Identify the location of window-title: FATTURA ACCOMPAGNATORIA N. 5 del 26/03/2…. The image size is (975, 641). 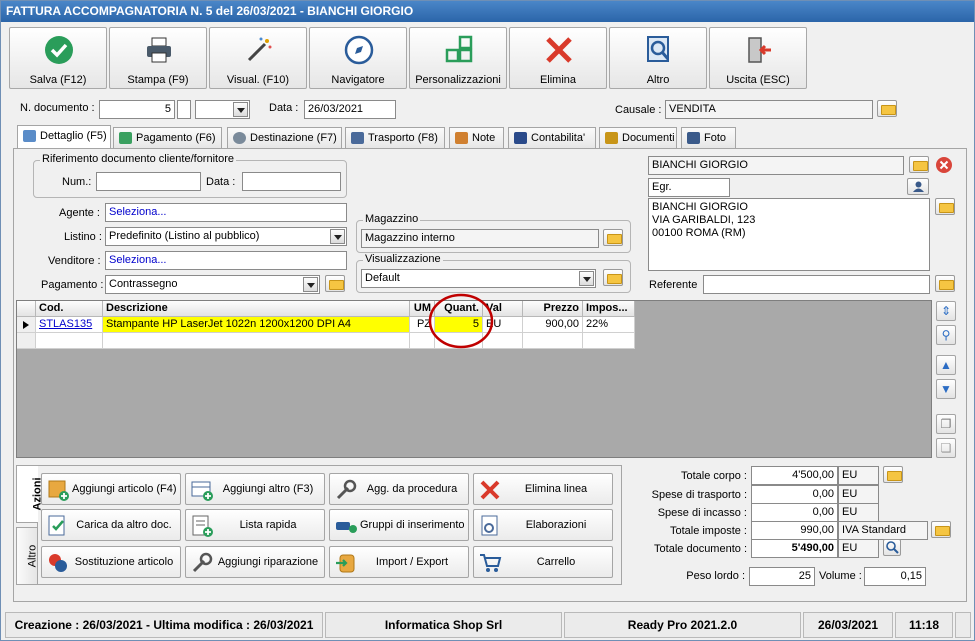
(487, 11).